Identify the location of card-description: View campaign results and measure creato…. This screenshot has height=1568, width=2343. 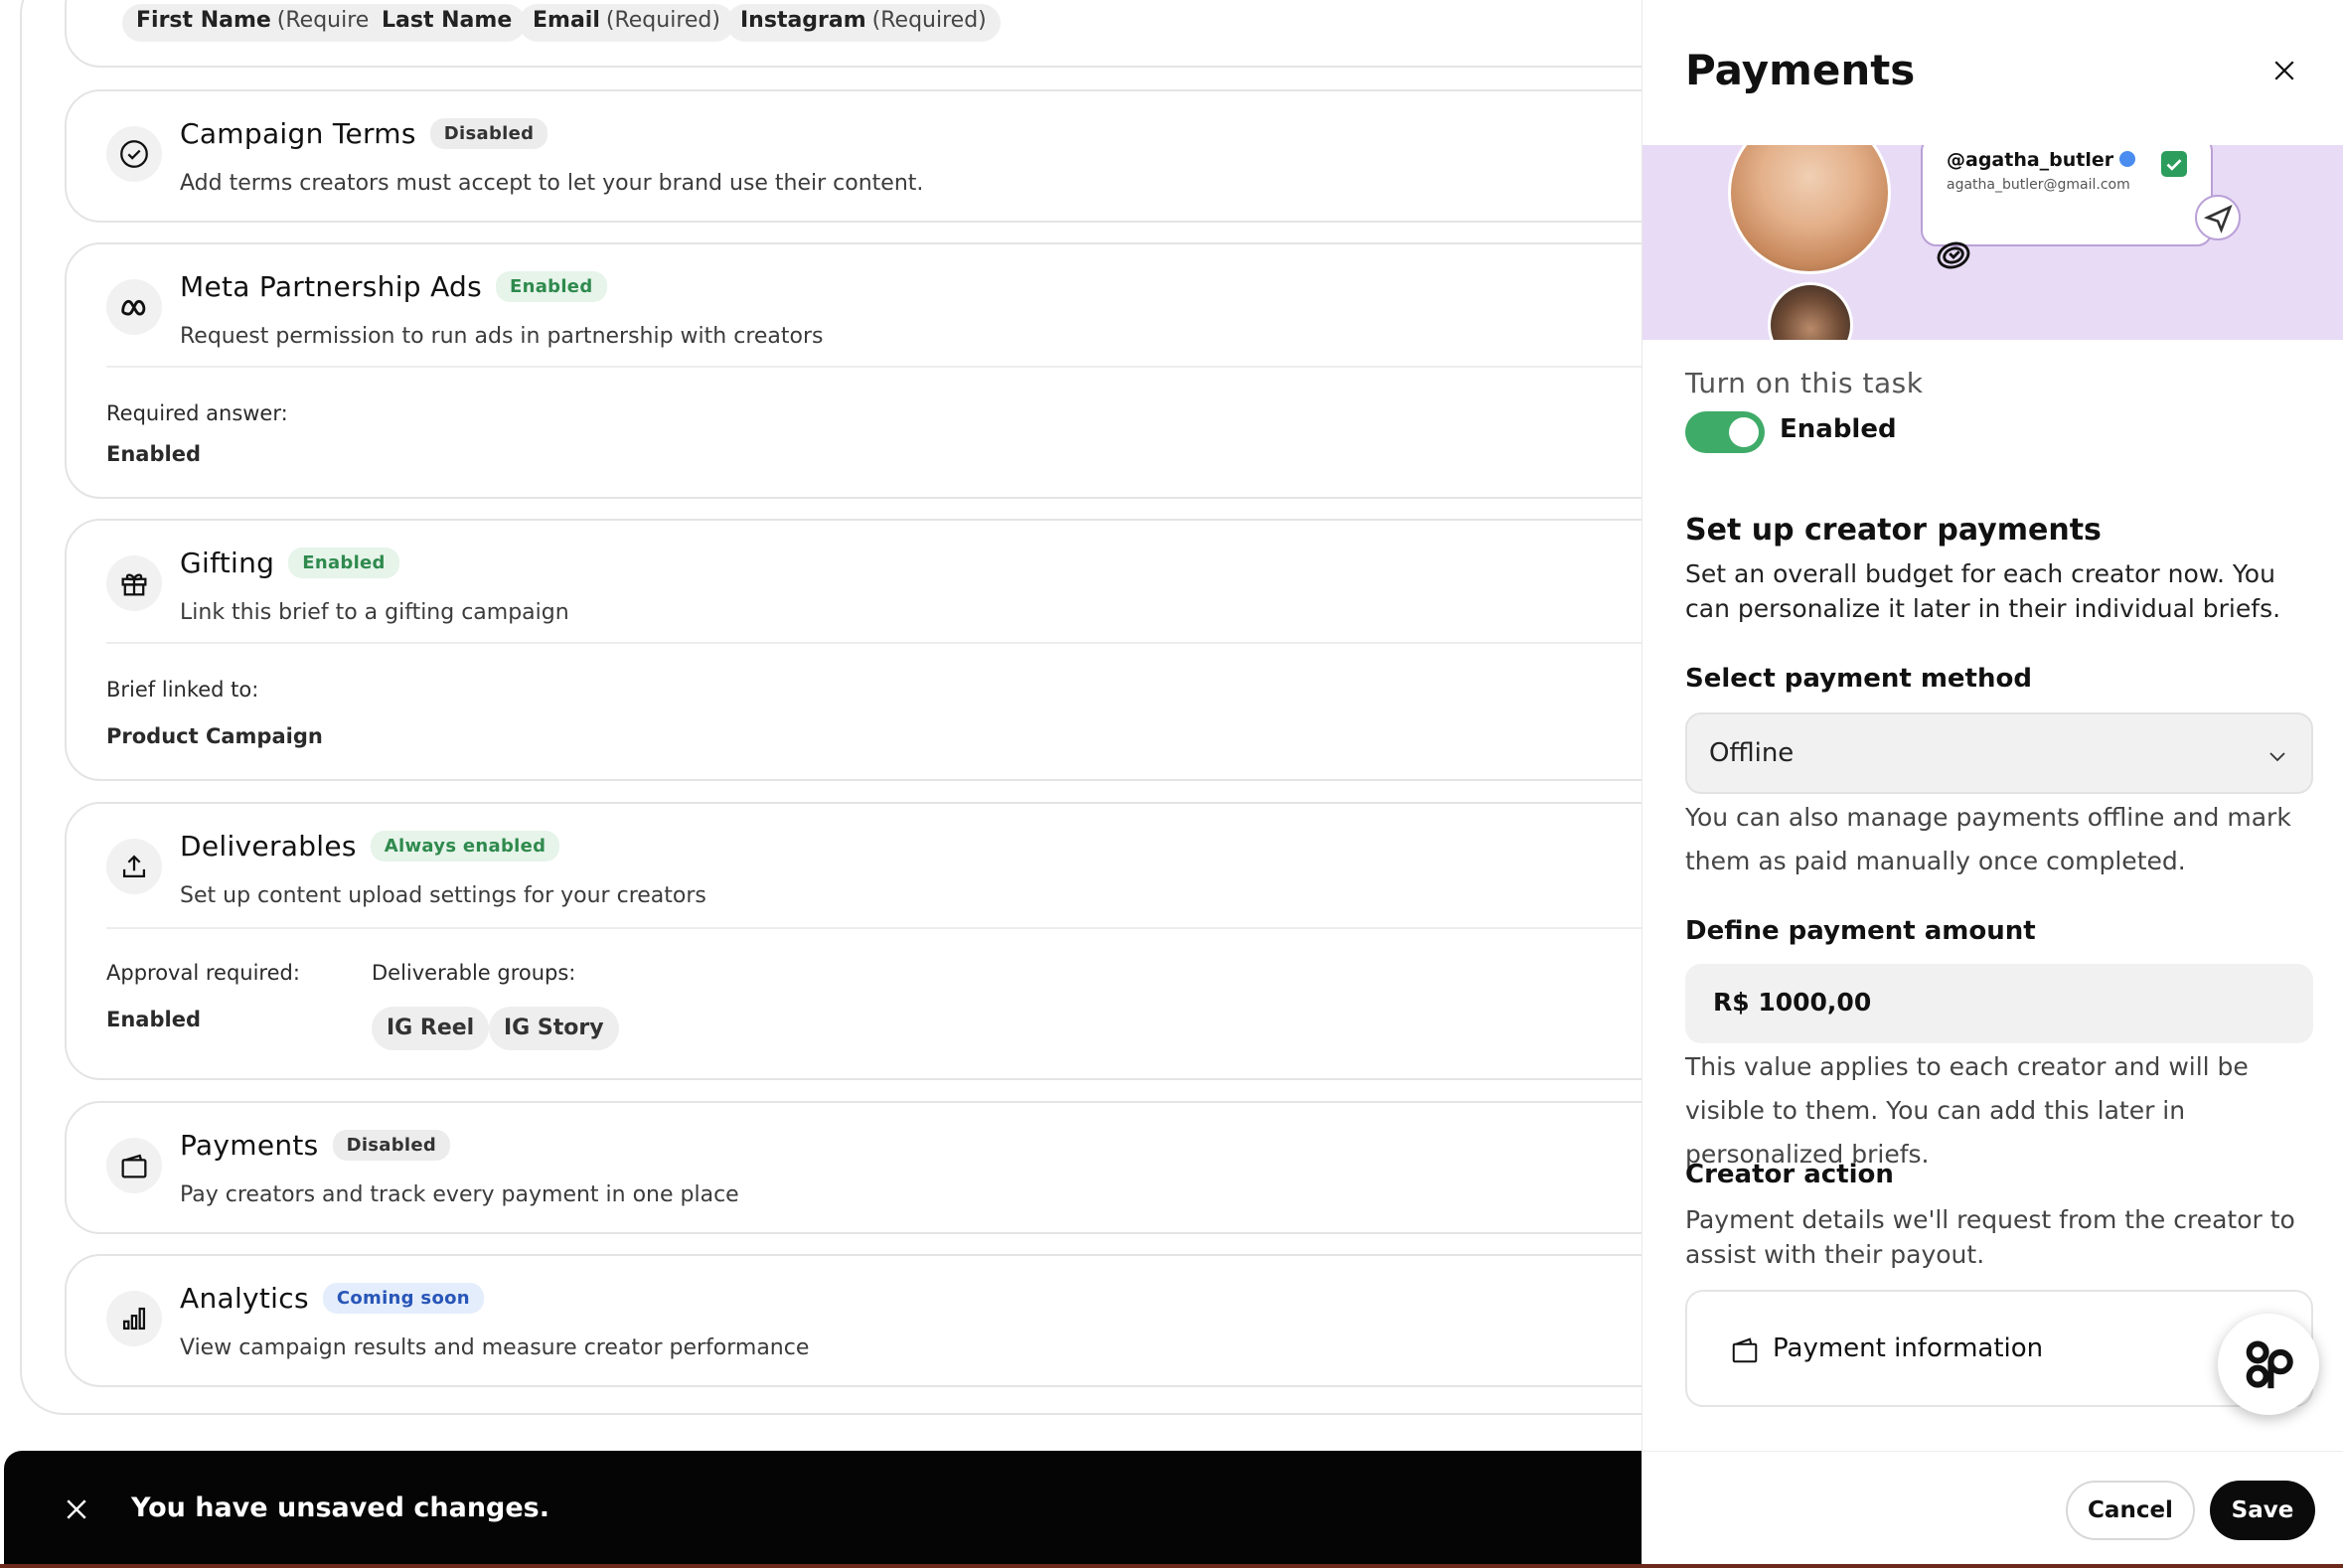
(495, 1348).